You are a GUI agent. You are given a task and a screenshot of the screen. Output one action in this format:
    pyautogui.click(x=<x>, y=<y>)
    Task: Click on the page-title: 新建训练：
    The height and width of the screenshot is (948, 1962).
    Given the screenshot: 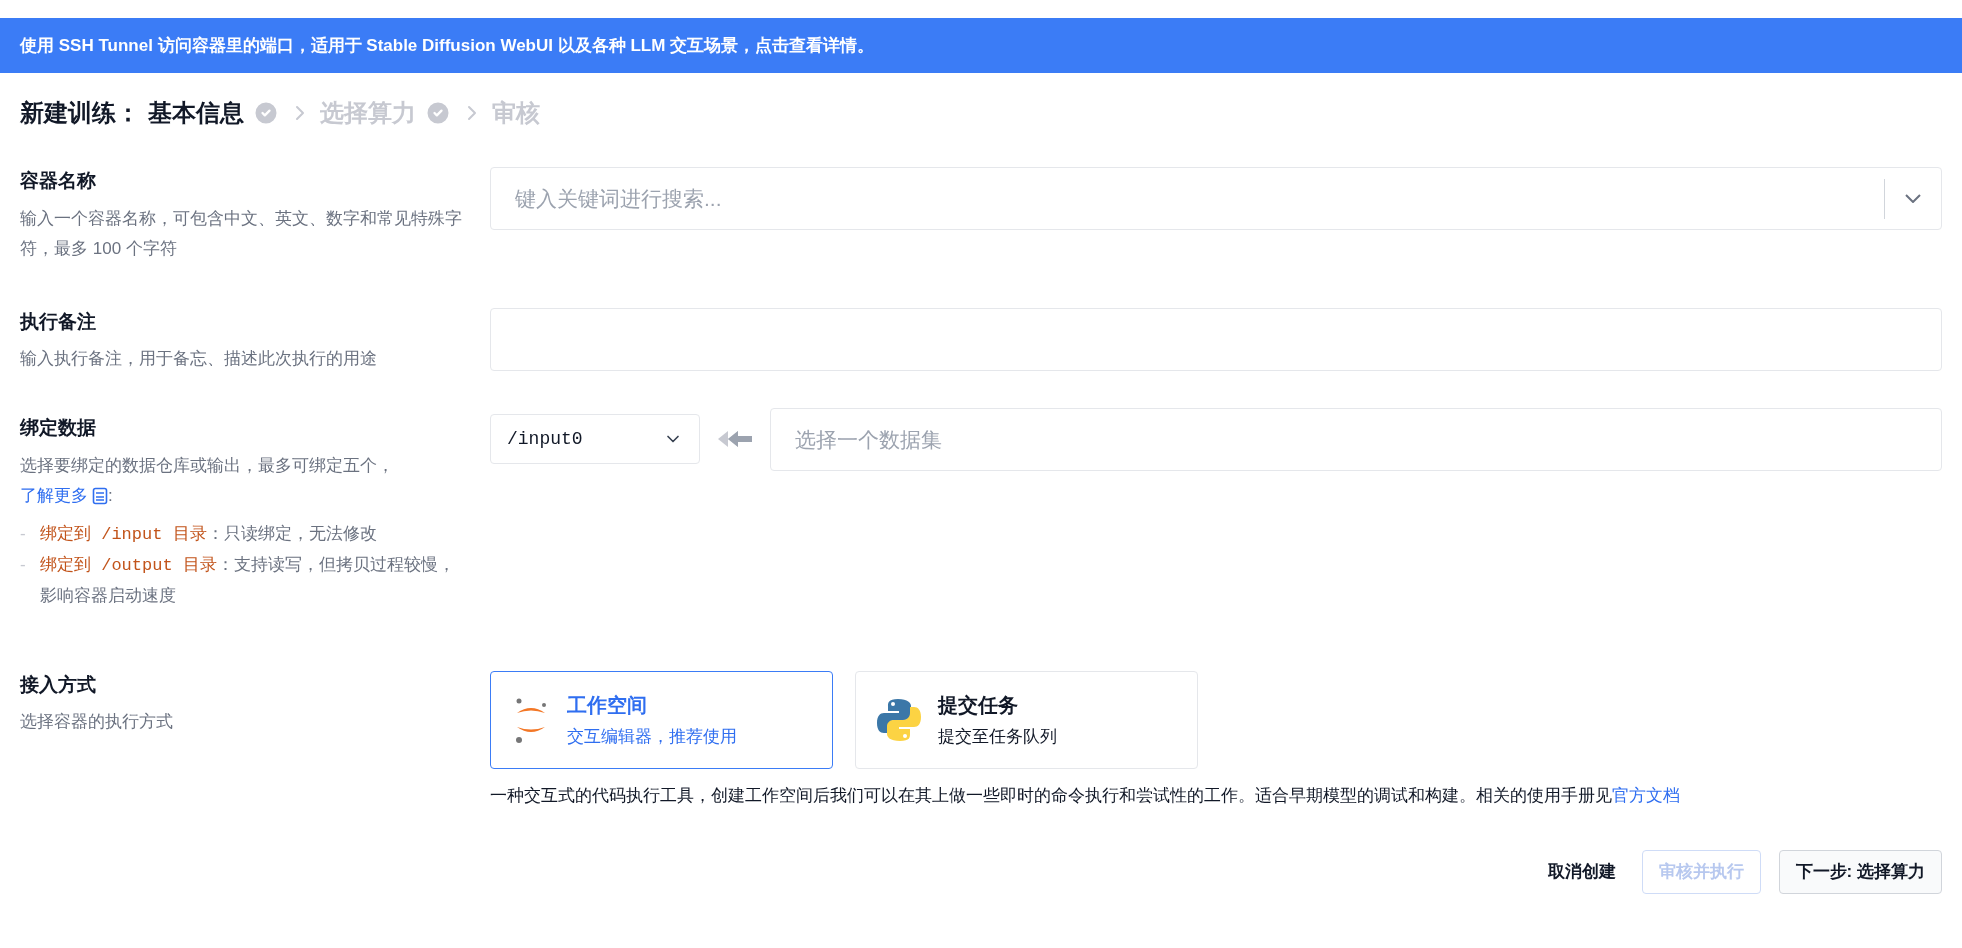 What is the action you would take?
    pyautogui.click(x=80, y=113)
    